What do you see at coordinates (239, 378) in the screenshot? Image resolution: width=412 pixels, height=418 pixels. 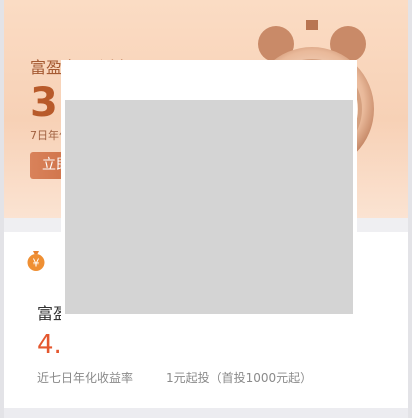 I see `min-invest-text: 1元起投（首投1000元起）` at bounding box center [239, 378].